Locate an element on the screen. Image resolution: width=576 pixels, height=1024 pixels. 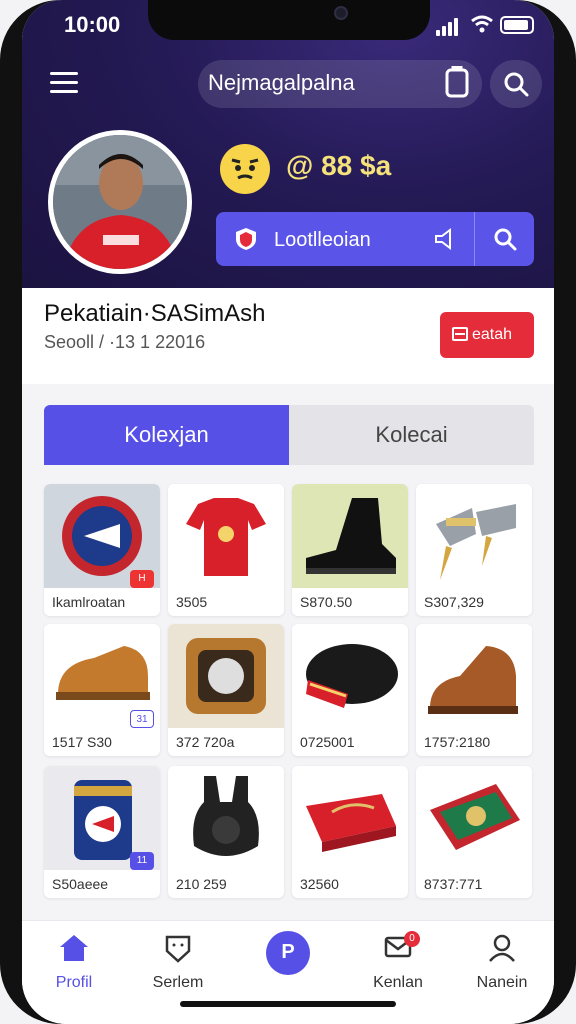
signal-icon is located at coordinates (448, 27).